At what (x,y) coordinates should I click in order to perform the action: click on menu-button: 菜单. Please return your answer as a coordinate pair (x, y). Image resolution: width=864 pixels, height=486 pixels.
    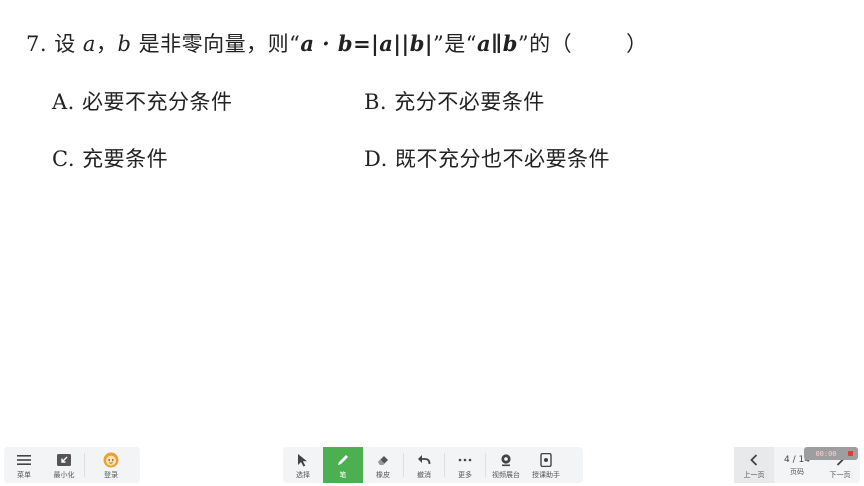
    Looking at the image, I should click on (24, 465).